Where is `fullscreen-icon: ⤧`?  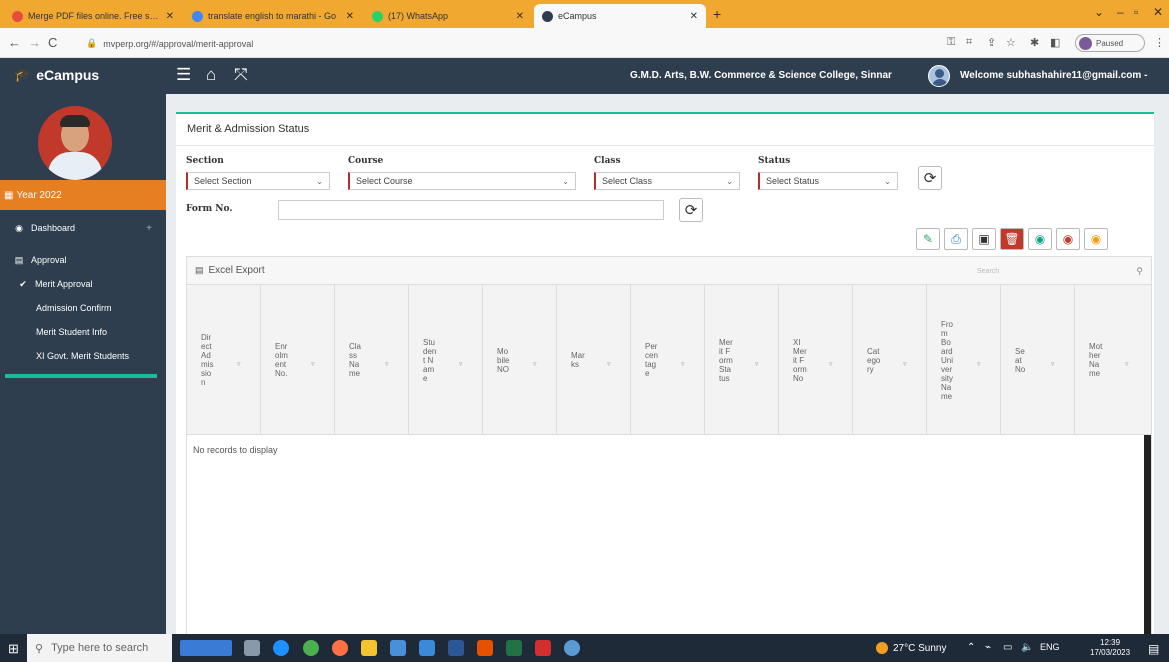 fullscreen-icon: ⤧ is located at coordinates (241, 75).